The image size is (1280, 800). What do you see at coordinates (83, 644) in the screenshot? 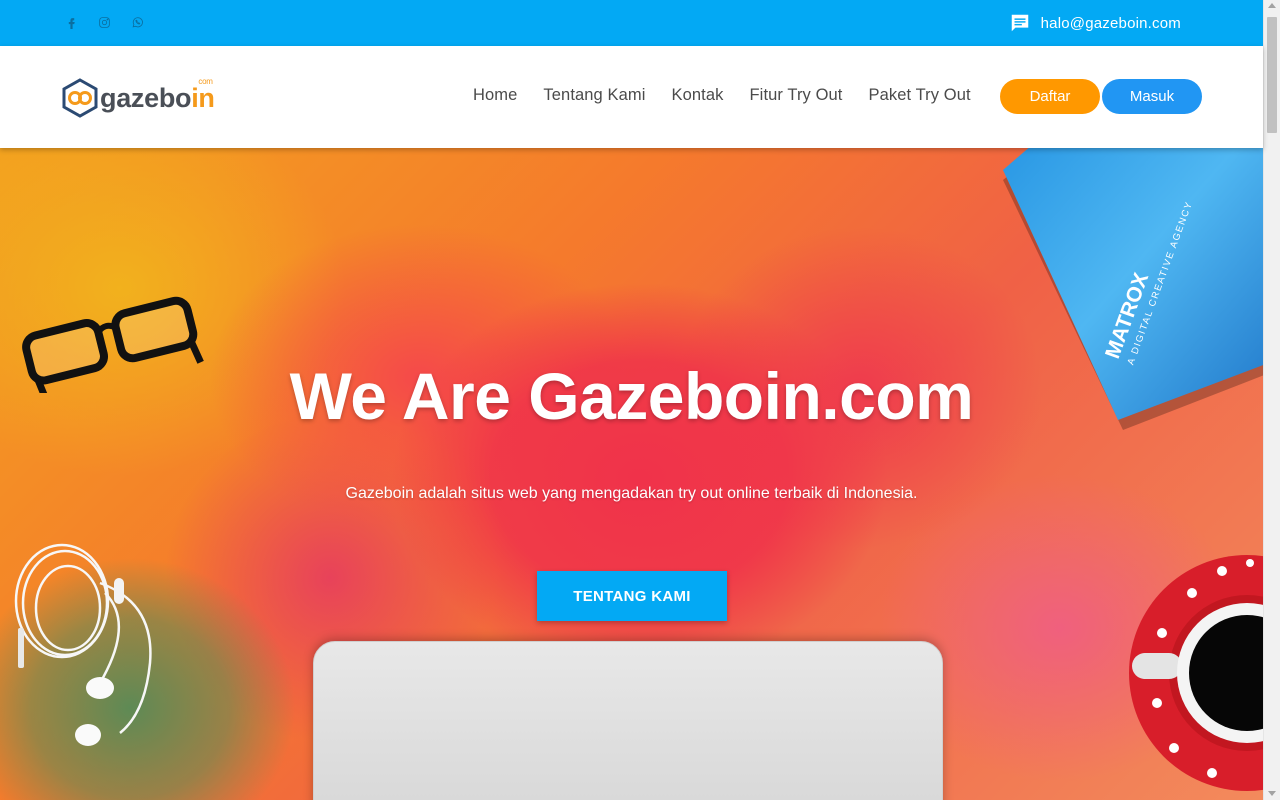
I see `earphones-image` at bounding box center [83, 644].